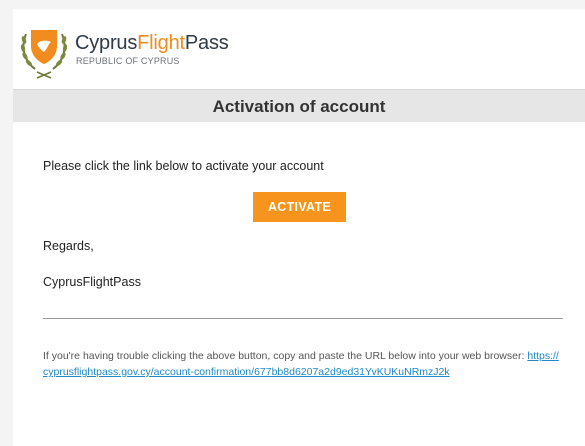 Image resolution: width=585 pixels, height=446 pixels. Describe the element at coordinates (161, 43) in the screenshot. I see `brand-name-part2: Flight` at that location.